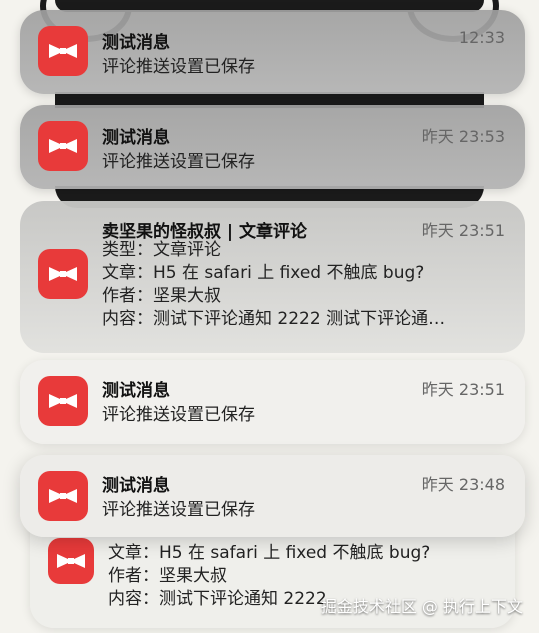  What do you see at coordinates (463, 136) in the screenshot?
I see `notification-time: 昨天 23:53` at bounding box center [463, 136].